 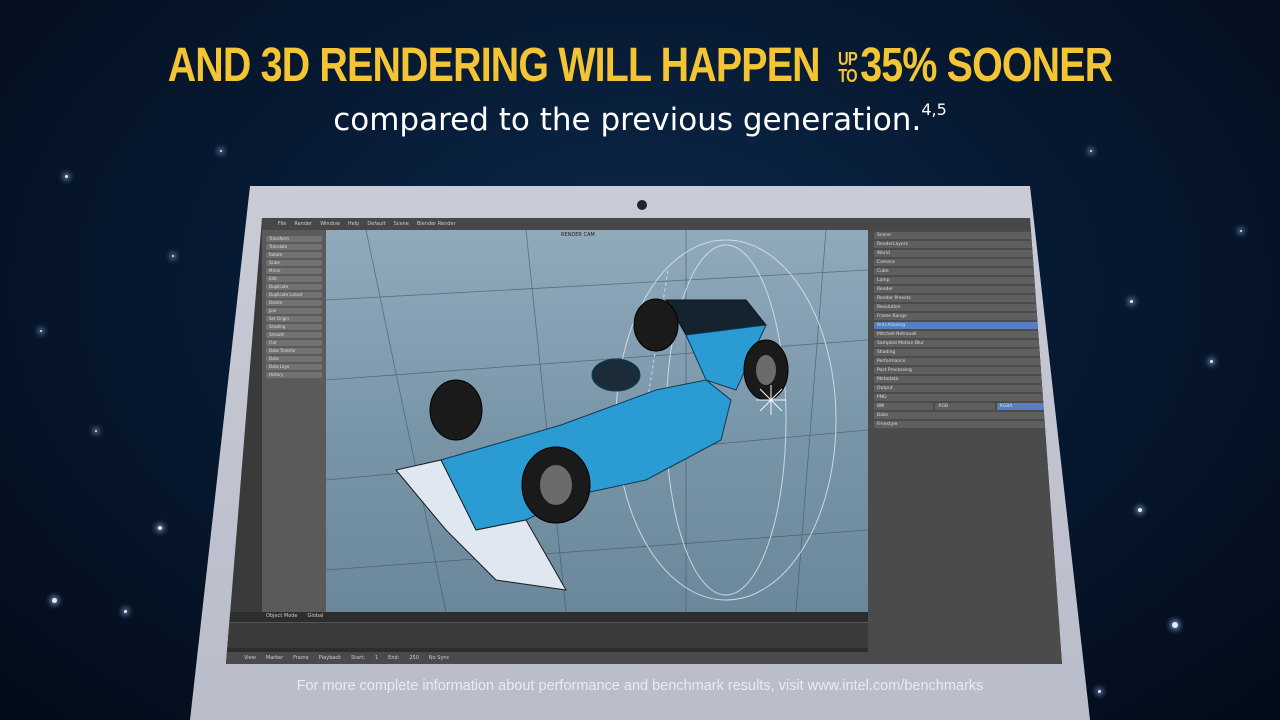 What do you see at coordinates (592, 444) in the screenshot?
I see `race-car` at bounding box center [592, 444].